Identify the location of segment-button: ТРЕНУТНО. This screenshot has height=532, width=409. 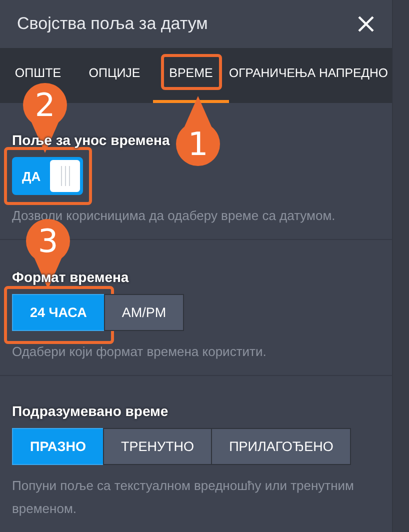
(157, 446).